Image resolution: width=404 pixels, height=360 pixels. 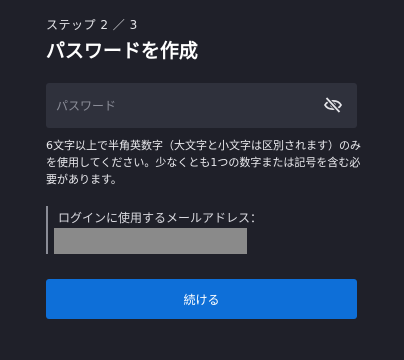 What do you see at coordinates (201, 299) in the screenshot?
I see `continue-button: 続ける` at bounding box center [201, 299].